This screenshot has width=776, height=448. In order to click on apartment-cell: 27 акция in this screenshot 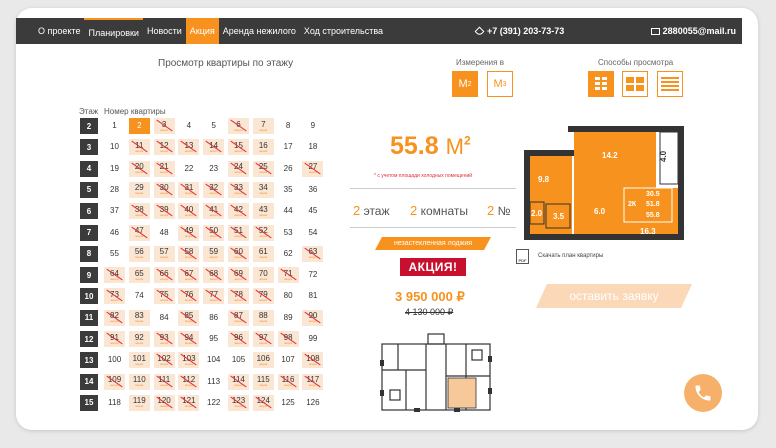, I will do `click(313, 168)`.